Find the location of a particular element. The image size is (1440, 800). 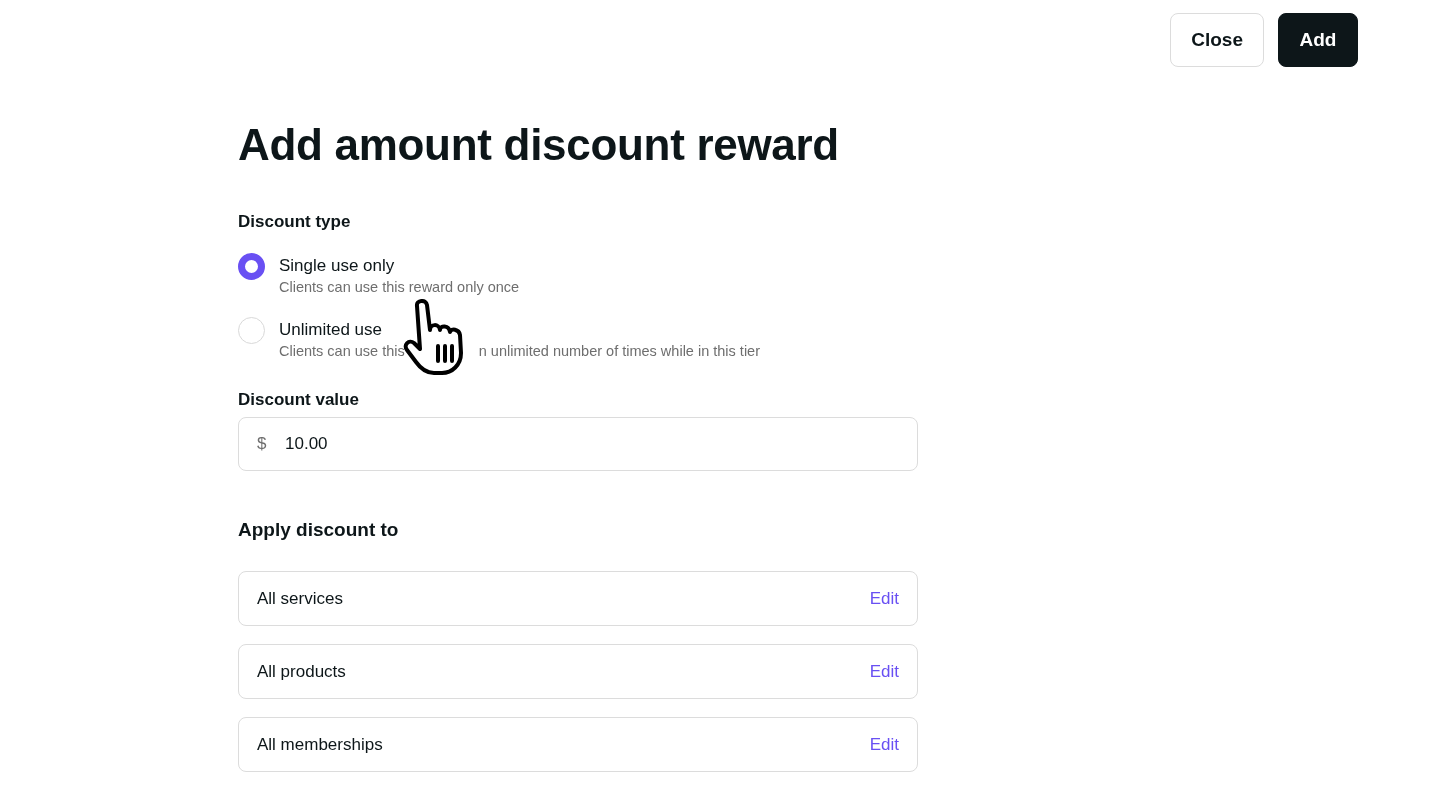

option-label: Unlimited use is located at coordinates (331, 330).